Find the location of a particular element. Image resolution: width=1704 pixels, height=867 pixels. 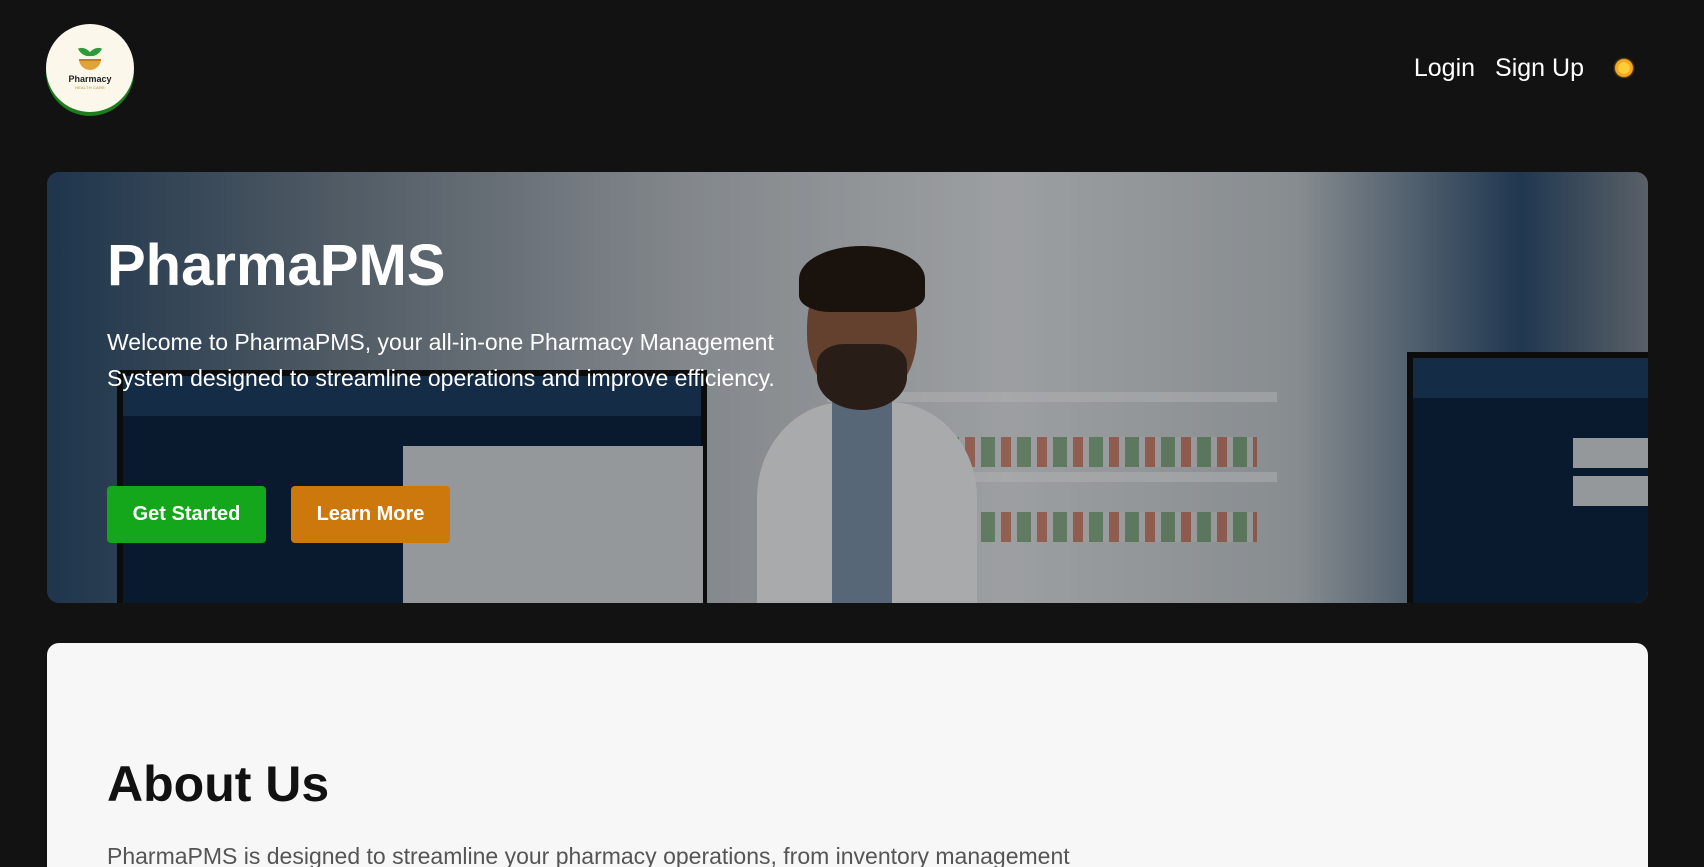

pharmacy-logo: Pharmacy HEALTH CARE is located at coordinates (90, 68).